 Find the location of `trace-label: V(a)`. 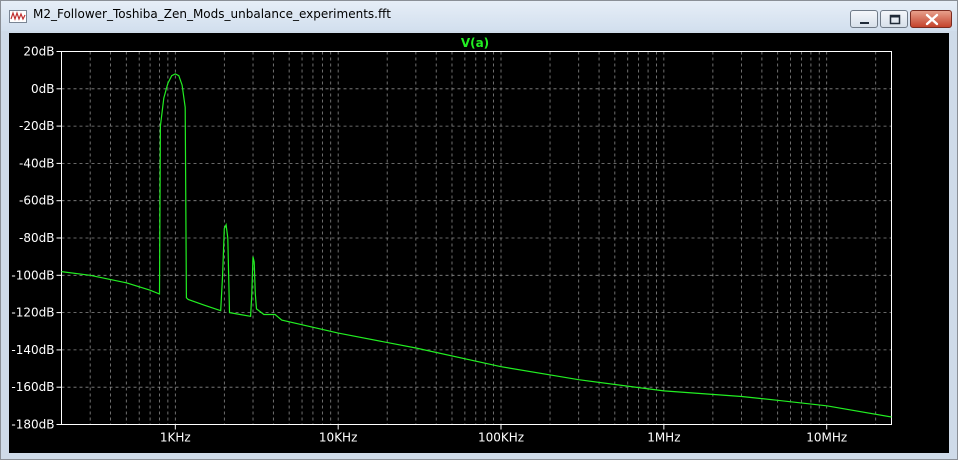

trace-label: V(a) is located at coordinates (475, 43).